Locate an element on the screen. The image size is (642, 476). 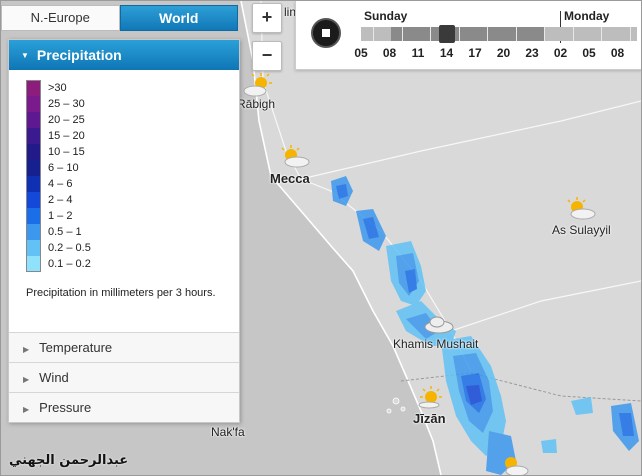
stop-icon is located at coordinates (326, 33).